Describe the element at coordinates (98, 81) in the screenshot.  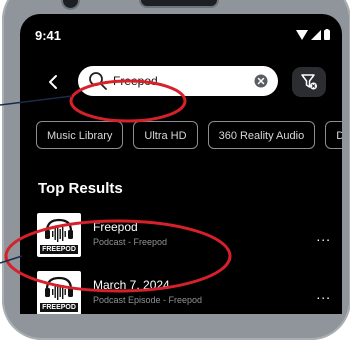
I see `search-icon` at that location.